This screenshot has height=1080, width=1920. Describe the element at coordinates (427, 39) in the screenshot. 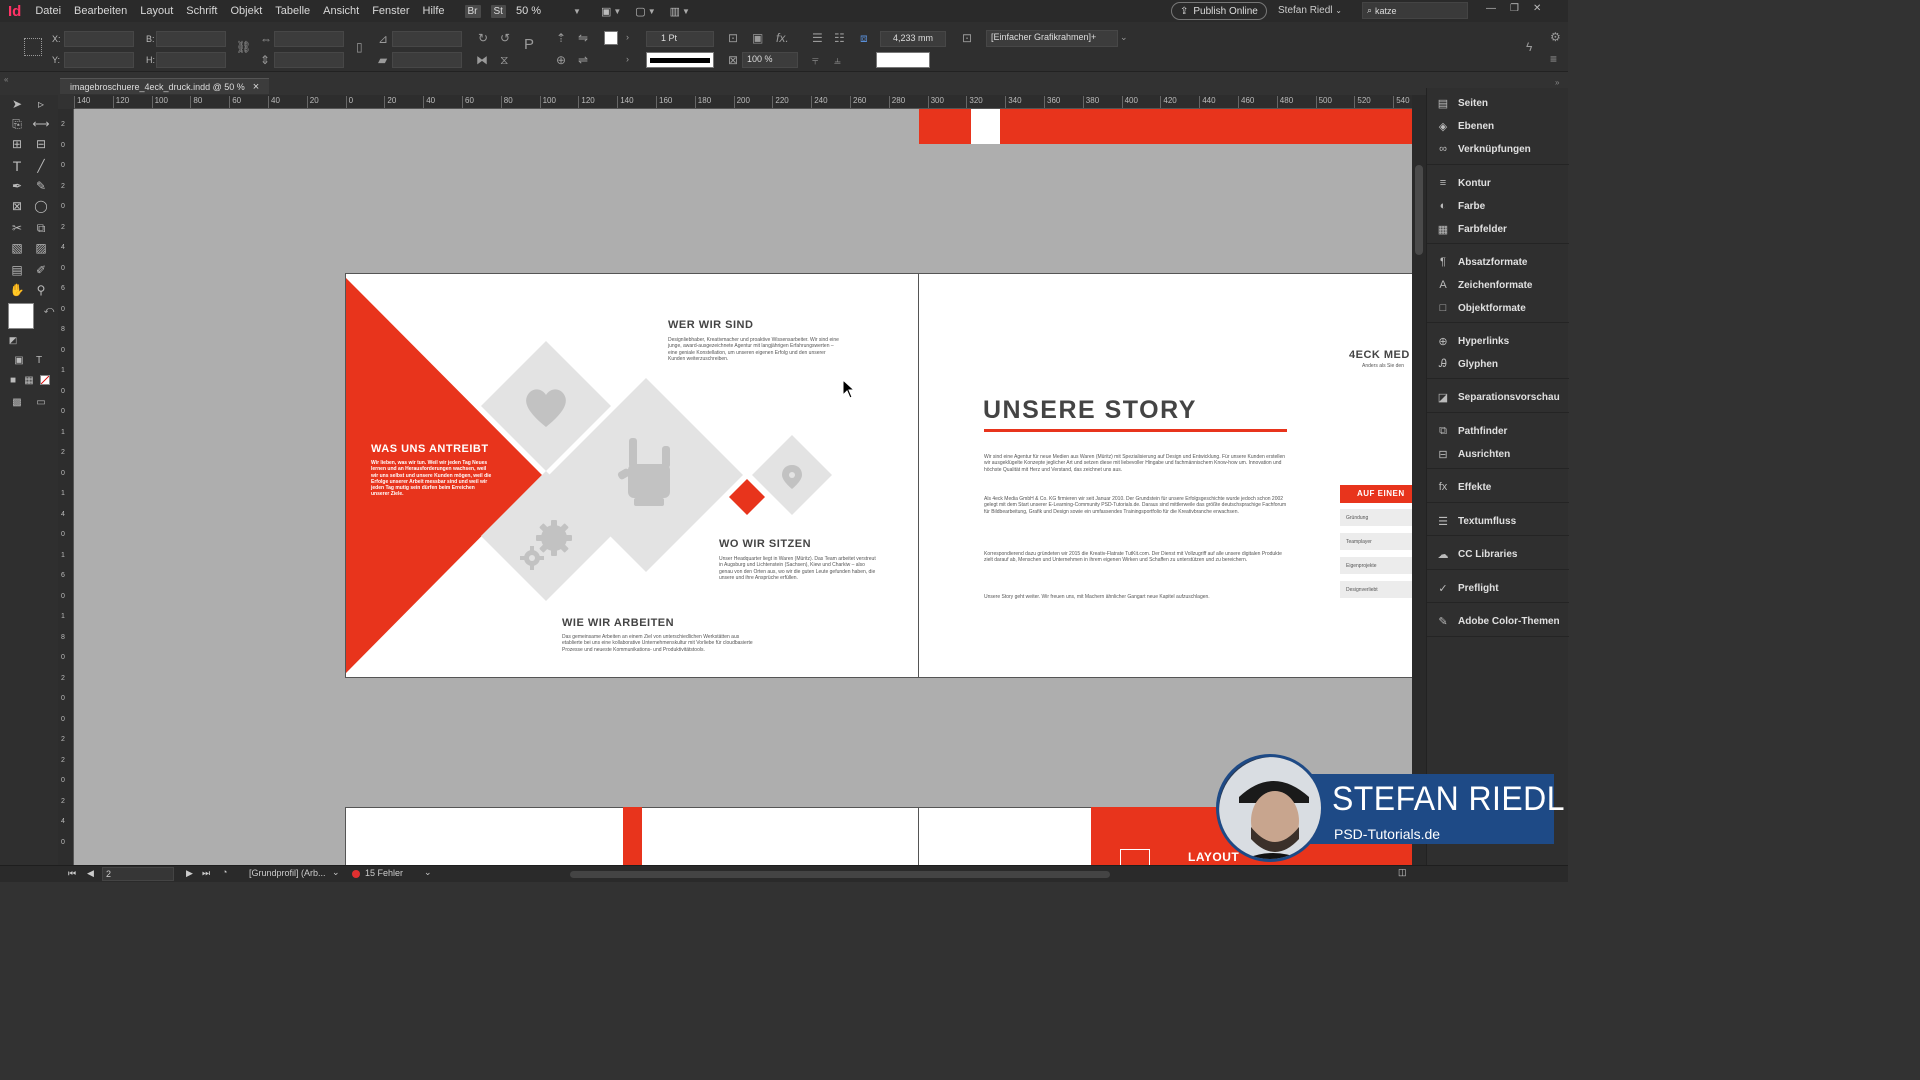

I see `rotation-field` at that location.